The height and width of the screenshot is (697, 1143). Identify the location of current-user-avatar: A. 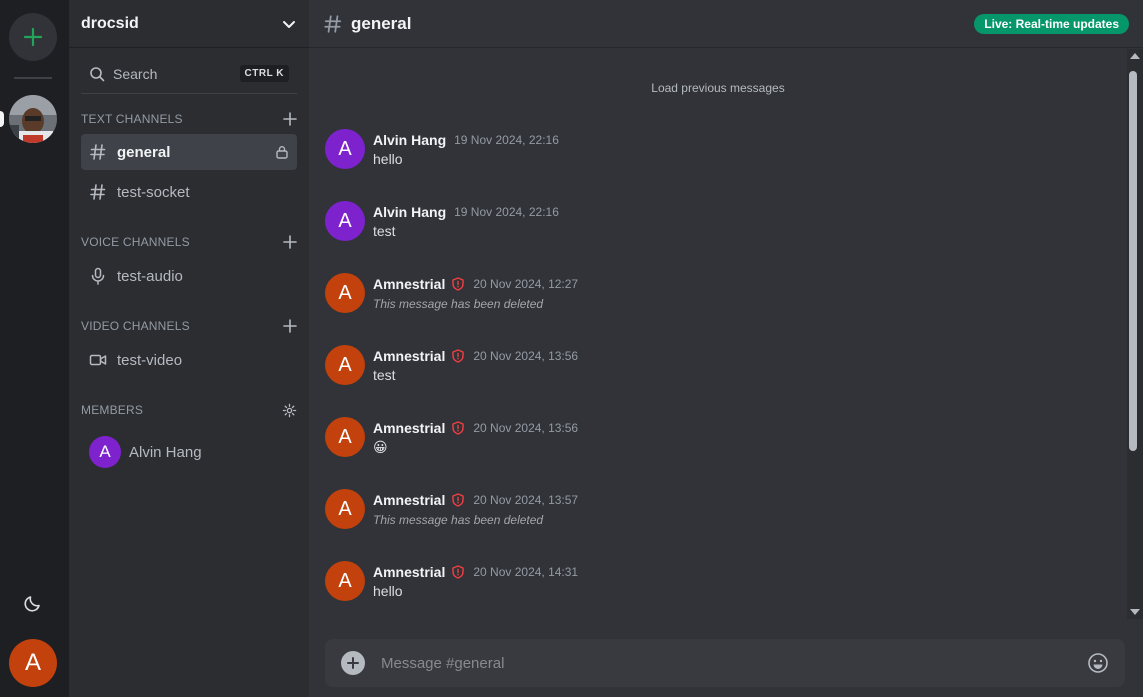
(33, 663).